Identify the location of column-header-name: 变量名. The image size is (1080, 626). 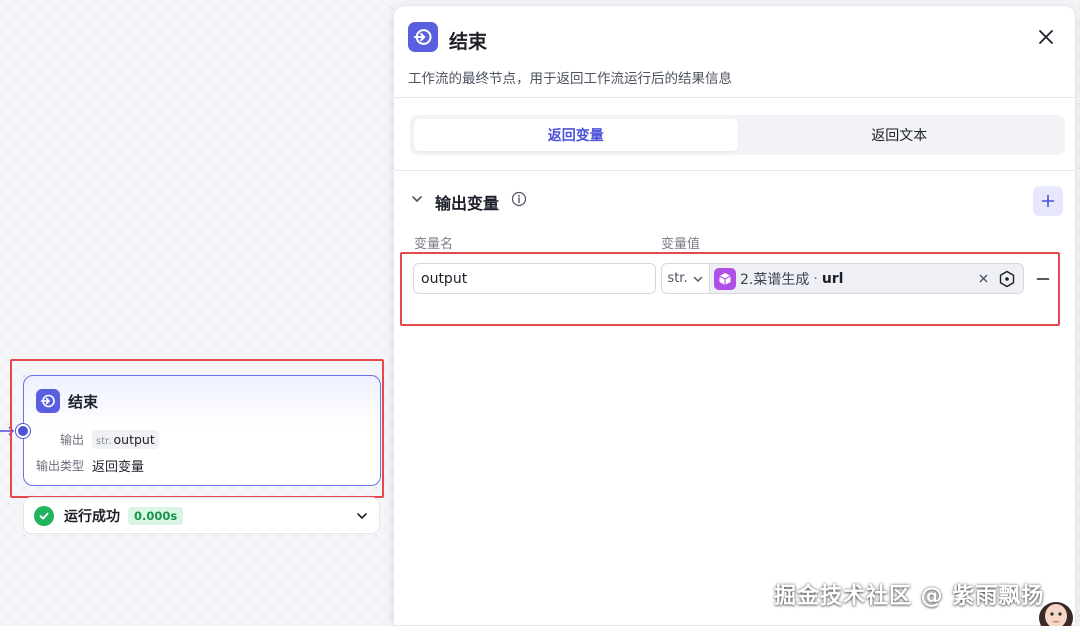
(434, 244).